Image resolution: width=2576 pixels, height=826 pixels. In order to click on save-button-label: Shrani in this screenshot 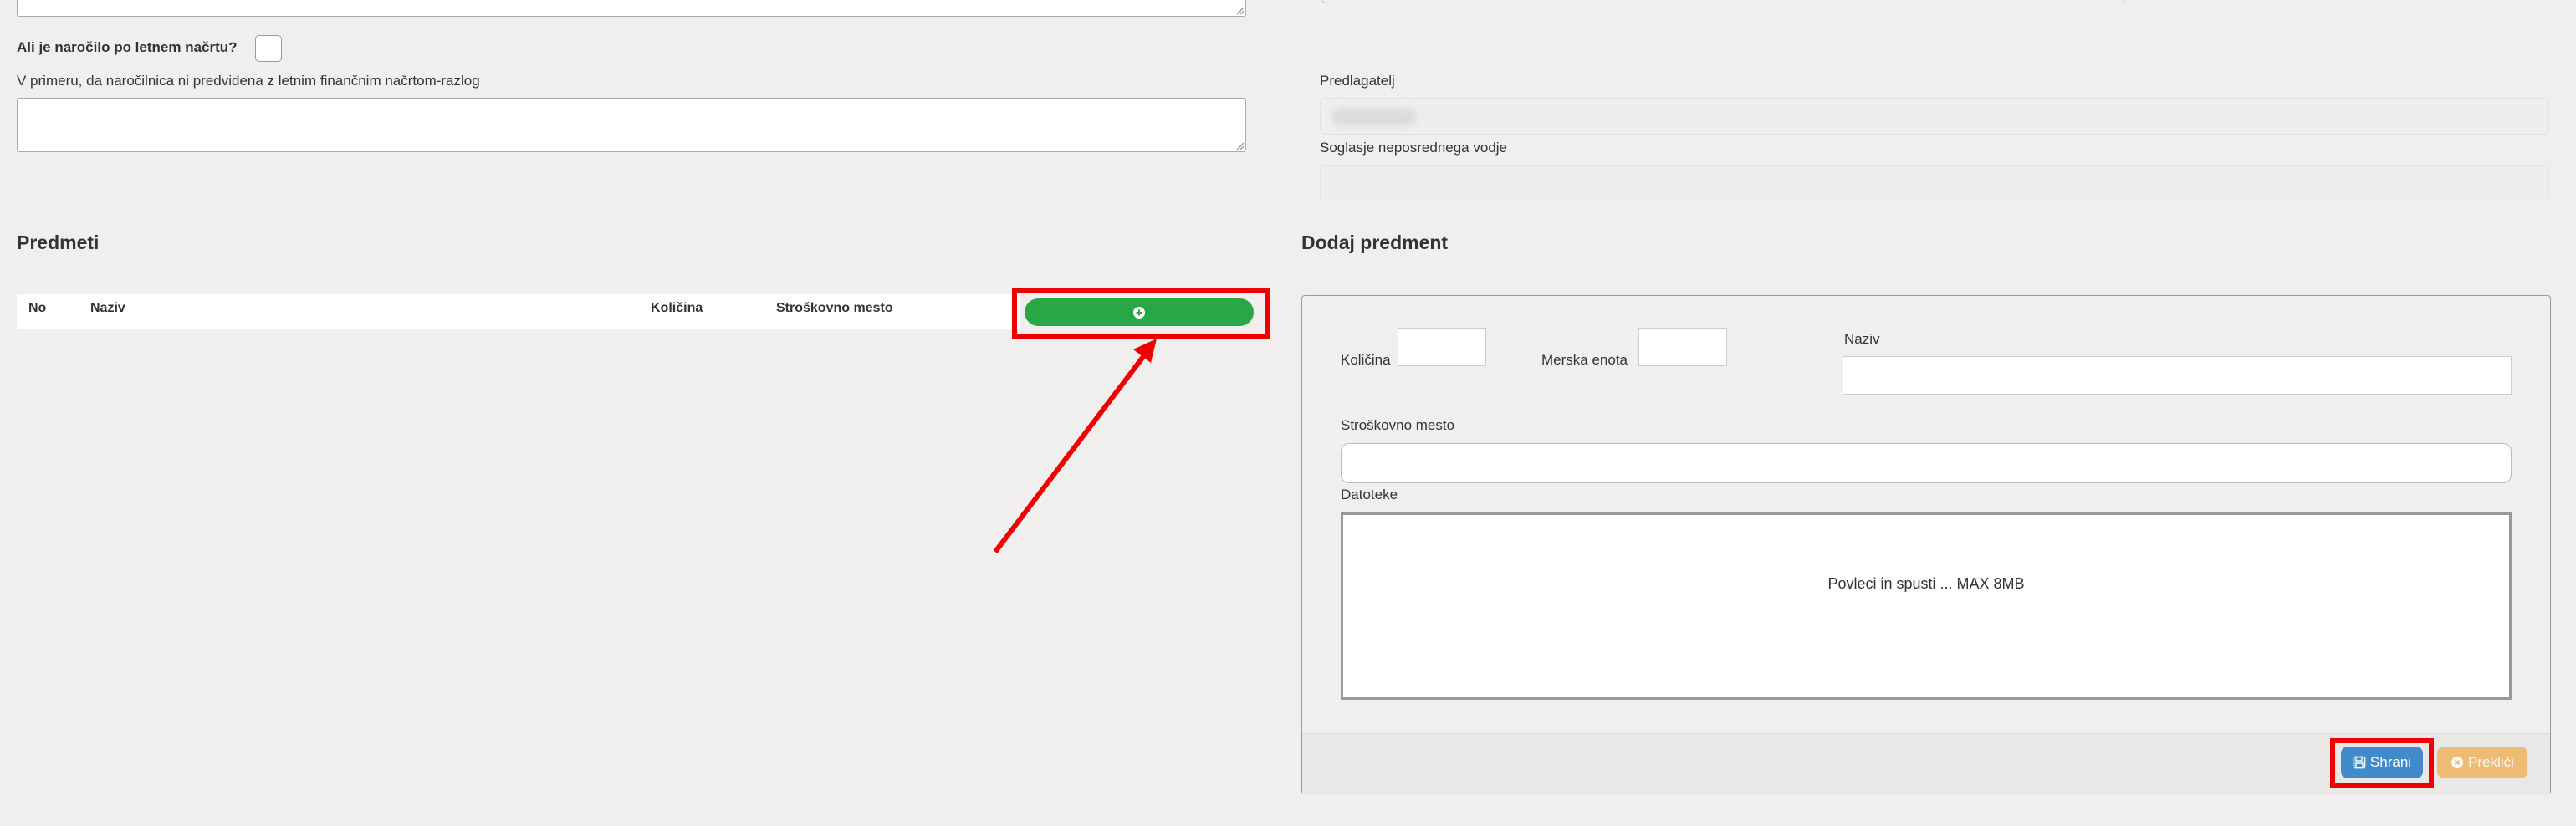, I will do `click(2390, 762)`.